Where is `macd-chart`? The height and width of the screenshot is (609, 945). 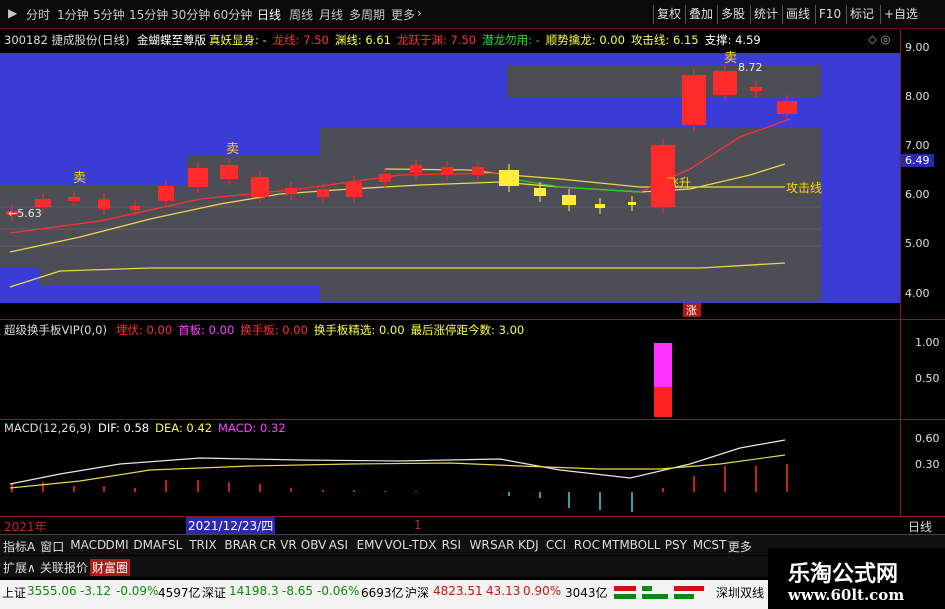
macd-chart is located at coordinates (450, 476).